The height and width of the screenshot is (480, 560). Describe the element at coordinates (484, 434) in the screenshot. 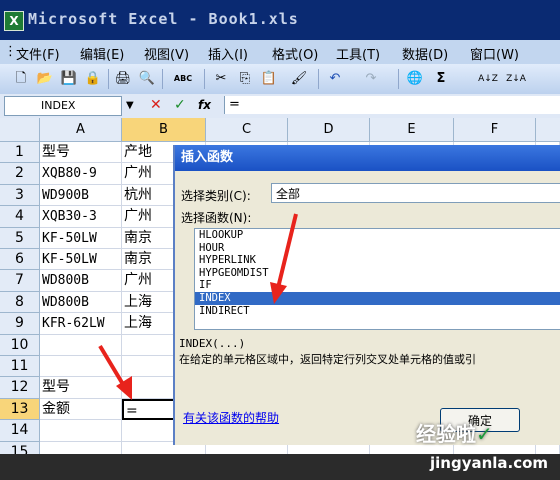

I see `check-icon: ✓` at that location.